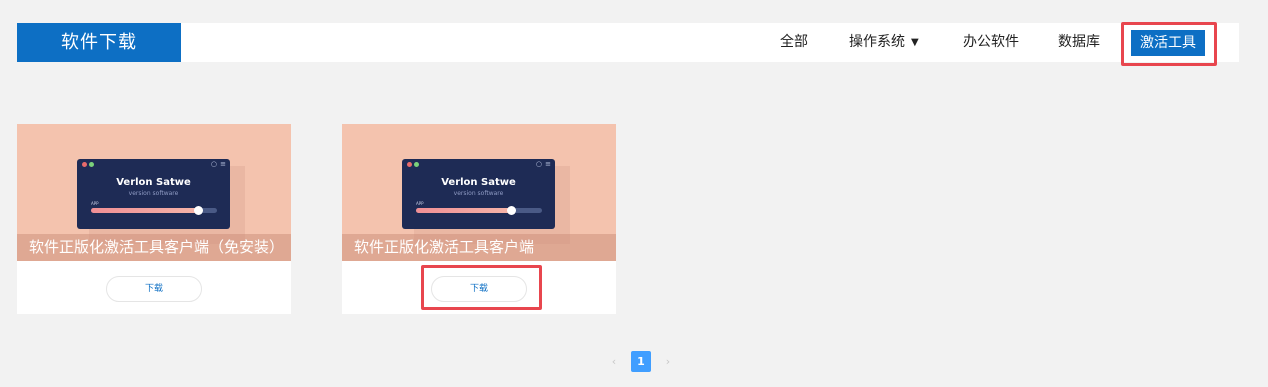 Image resolution: width=1268 pixels, height=387 pixels. I want to click on prev-page-button: ‹, so click(614, 361).